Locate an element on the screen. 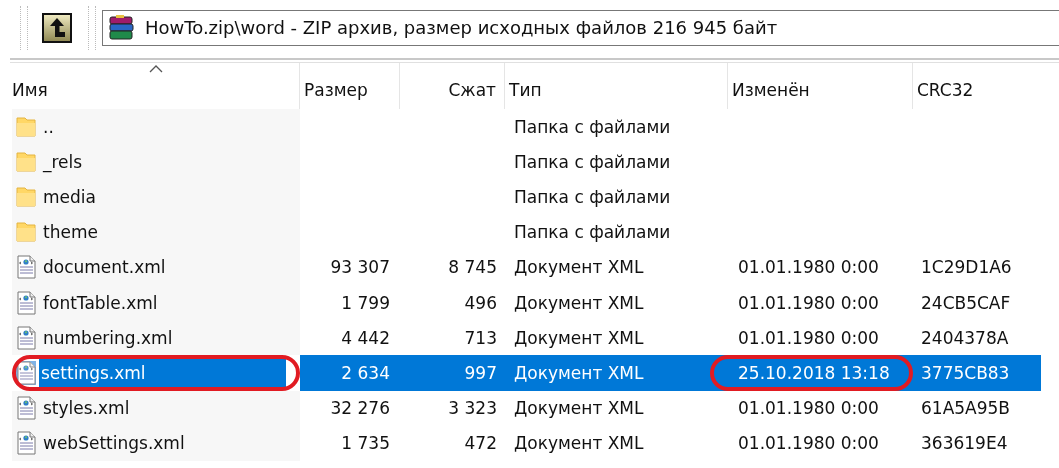 This screenshot has width=1059, height=468. crc-cell: 61A5A95B is located at coordinates (965, 408).